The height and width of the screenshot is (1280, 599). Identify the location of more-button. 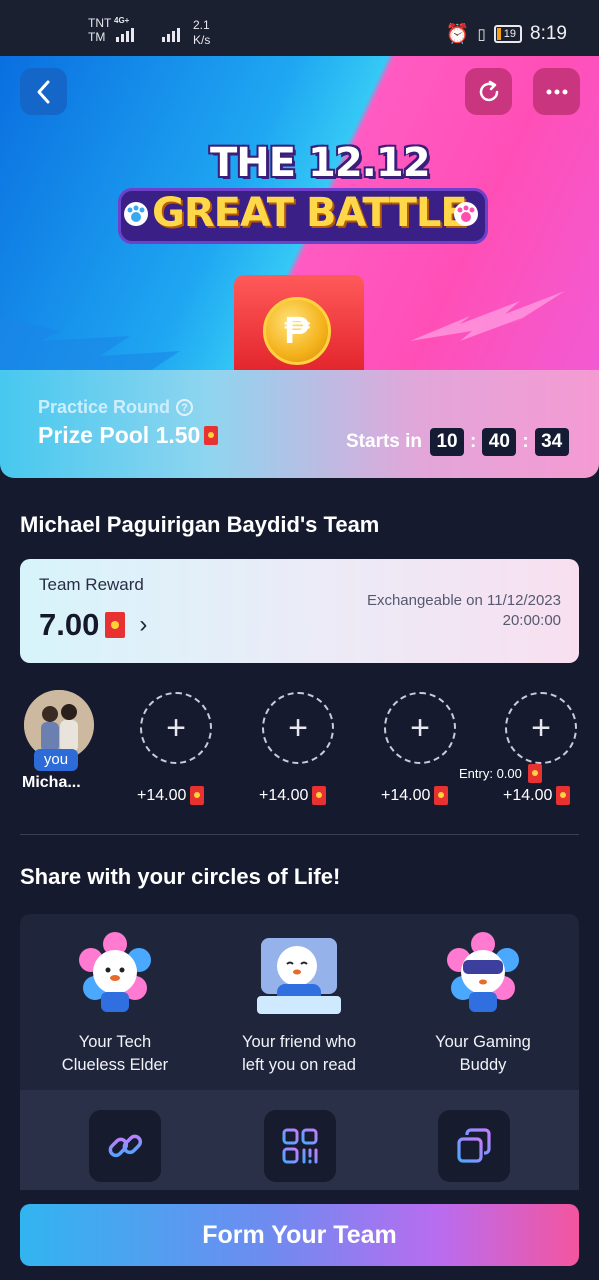
(556, 91).